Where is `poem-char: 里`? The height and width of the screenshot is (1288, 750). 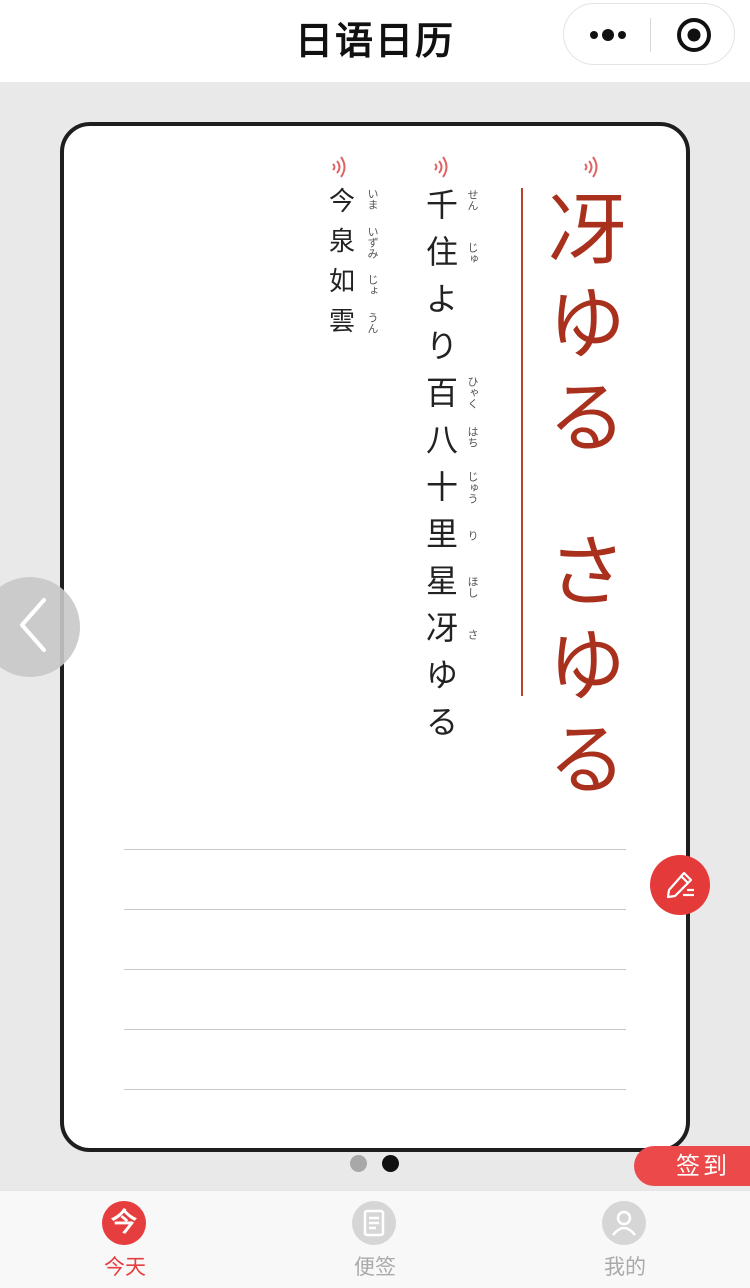
poem-char: 里 is located at coordinates (441, 534).